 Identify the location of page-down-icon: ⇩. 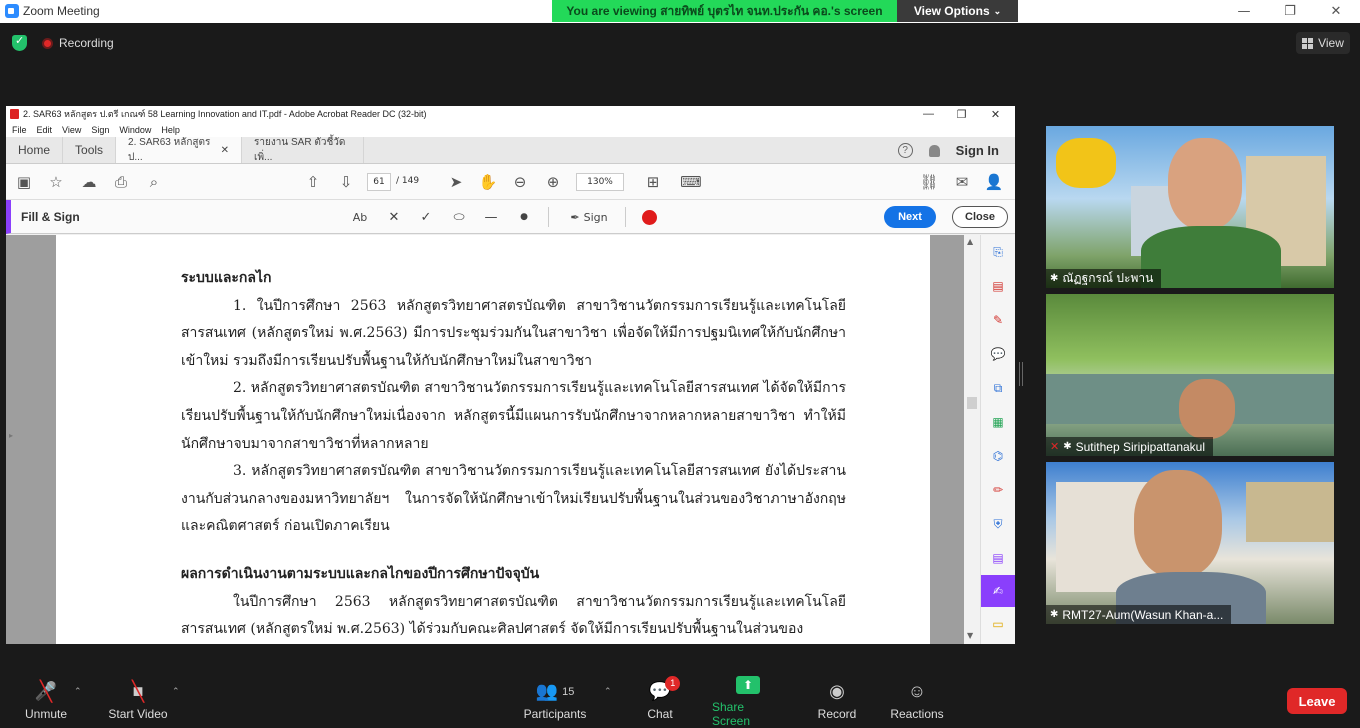
(346, 182).